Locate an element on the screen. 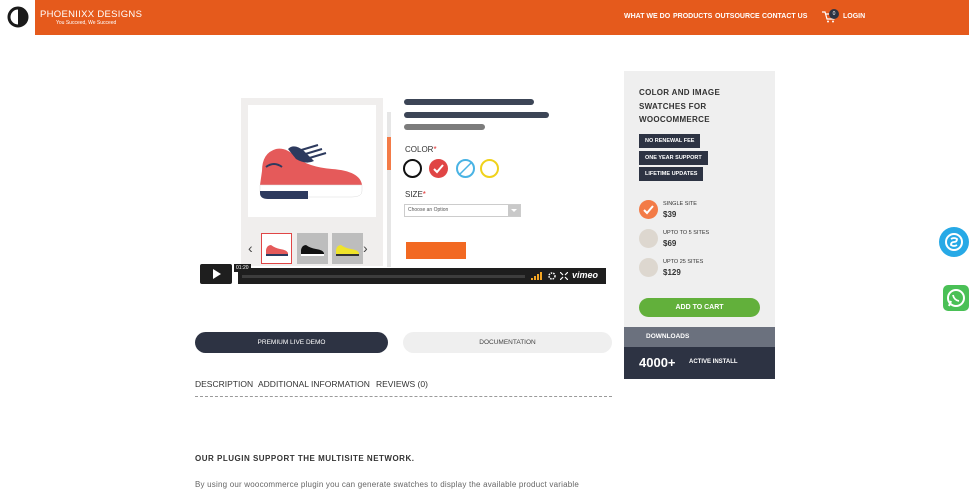  play-icon is located at coordinates (217, 274).